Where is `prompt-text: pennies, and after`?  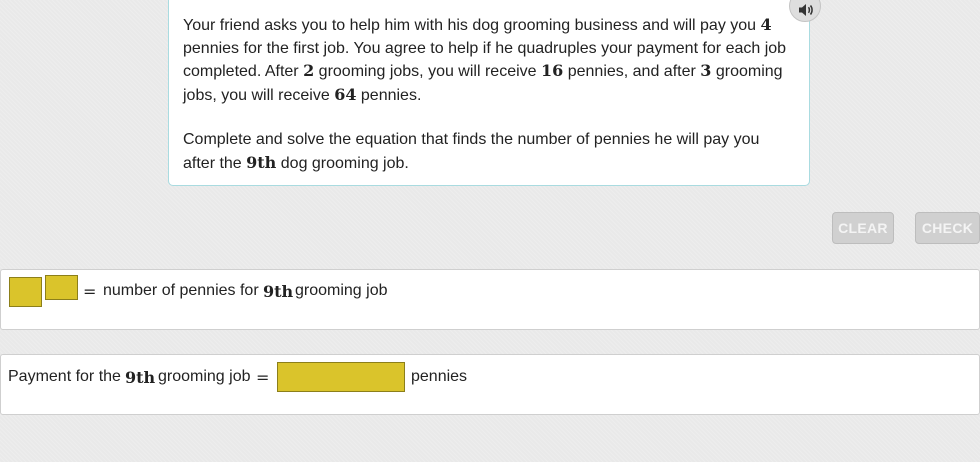
prompt-text: pennies, and after is located at coordinates (631, 71).